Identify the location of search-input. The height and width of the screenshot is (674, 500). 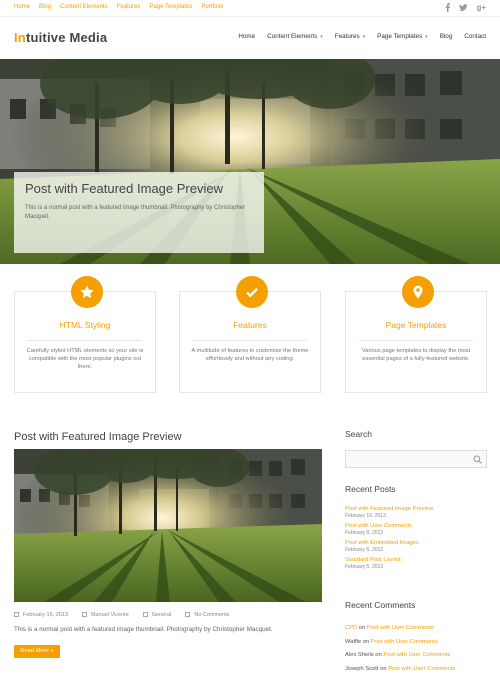
(416, 459).